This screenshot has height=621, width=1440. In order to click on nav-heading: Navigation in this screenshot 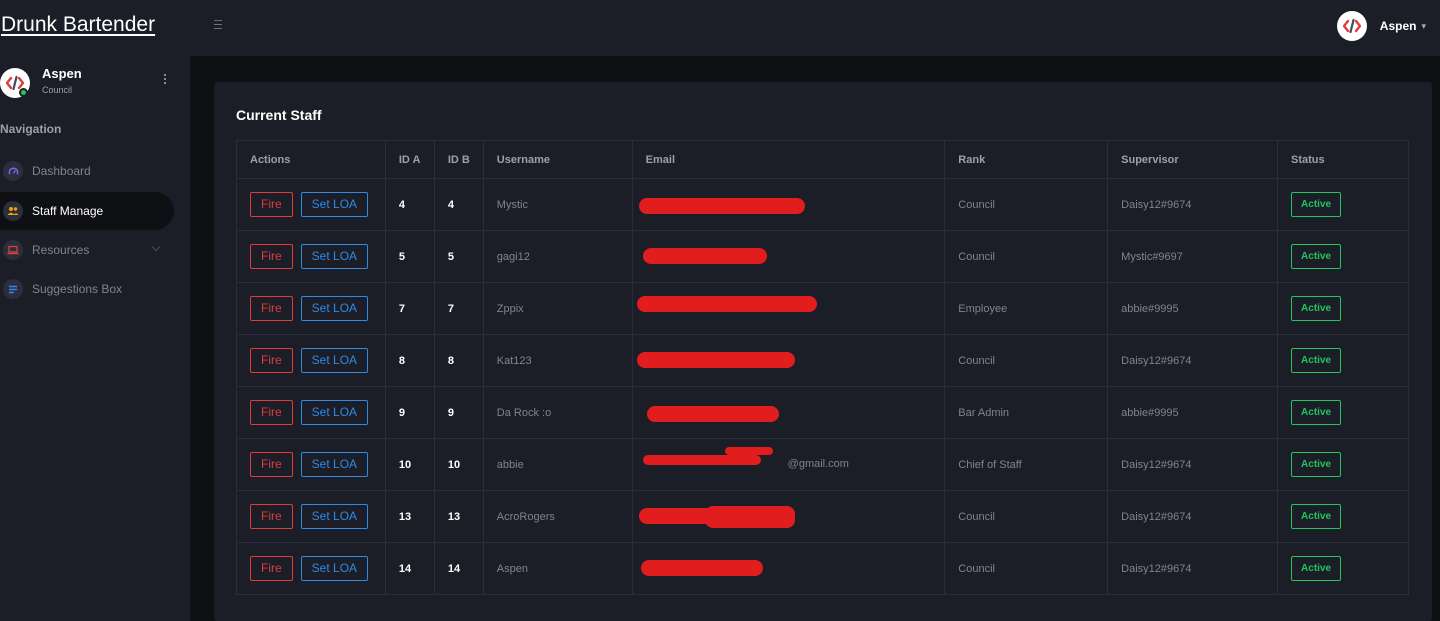, I will do `click(31, 129)`.